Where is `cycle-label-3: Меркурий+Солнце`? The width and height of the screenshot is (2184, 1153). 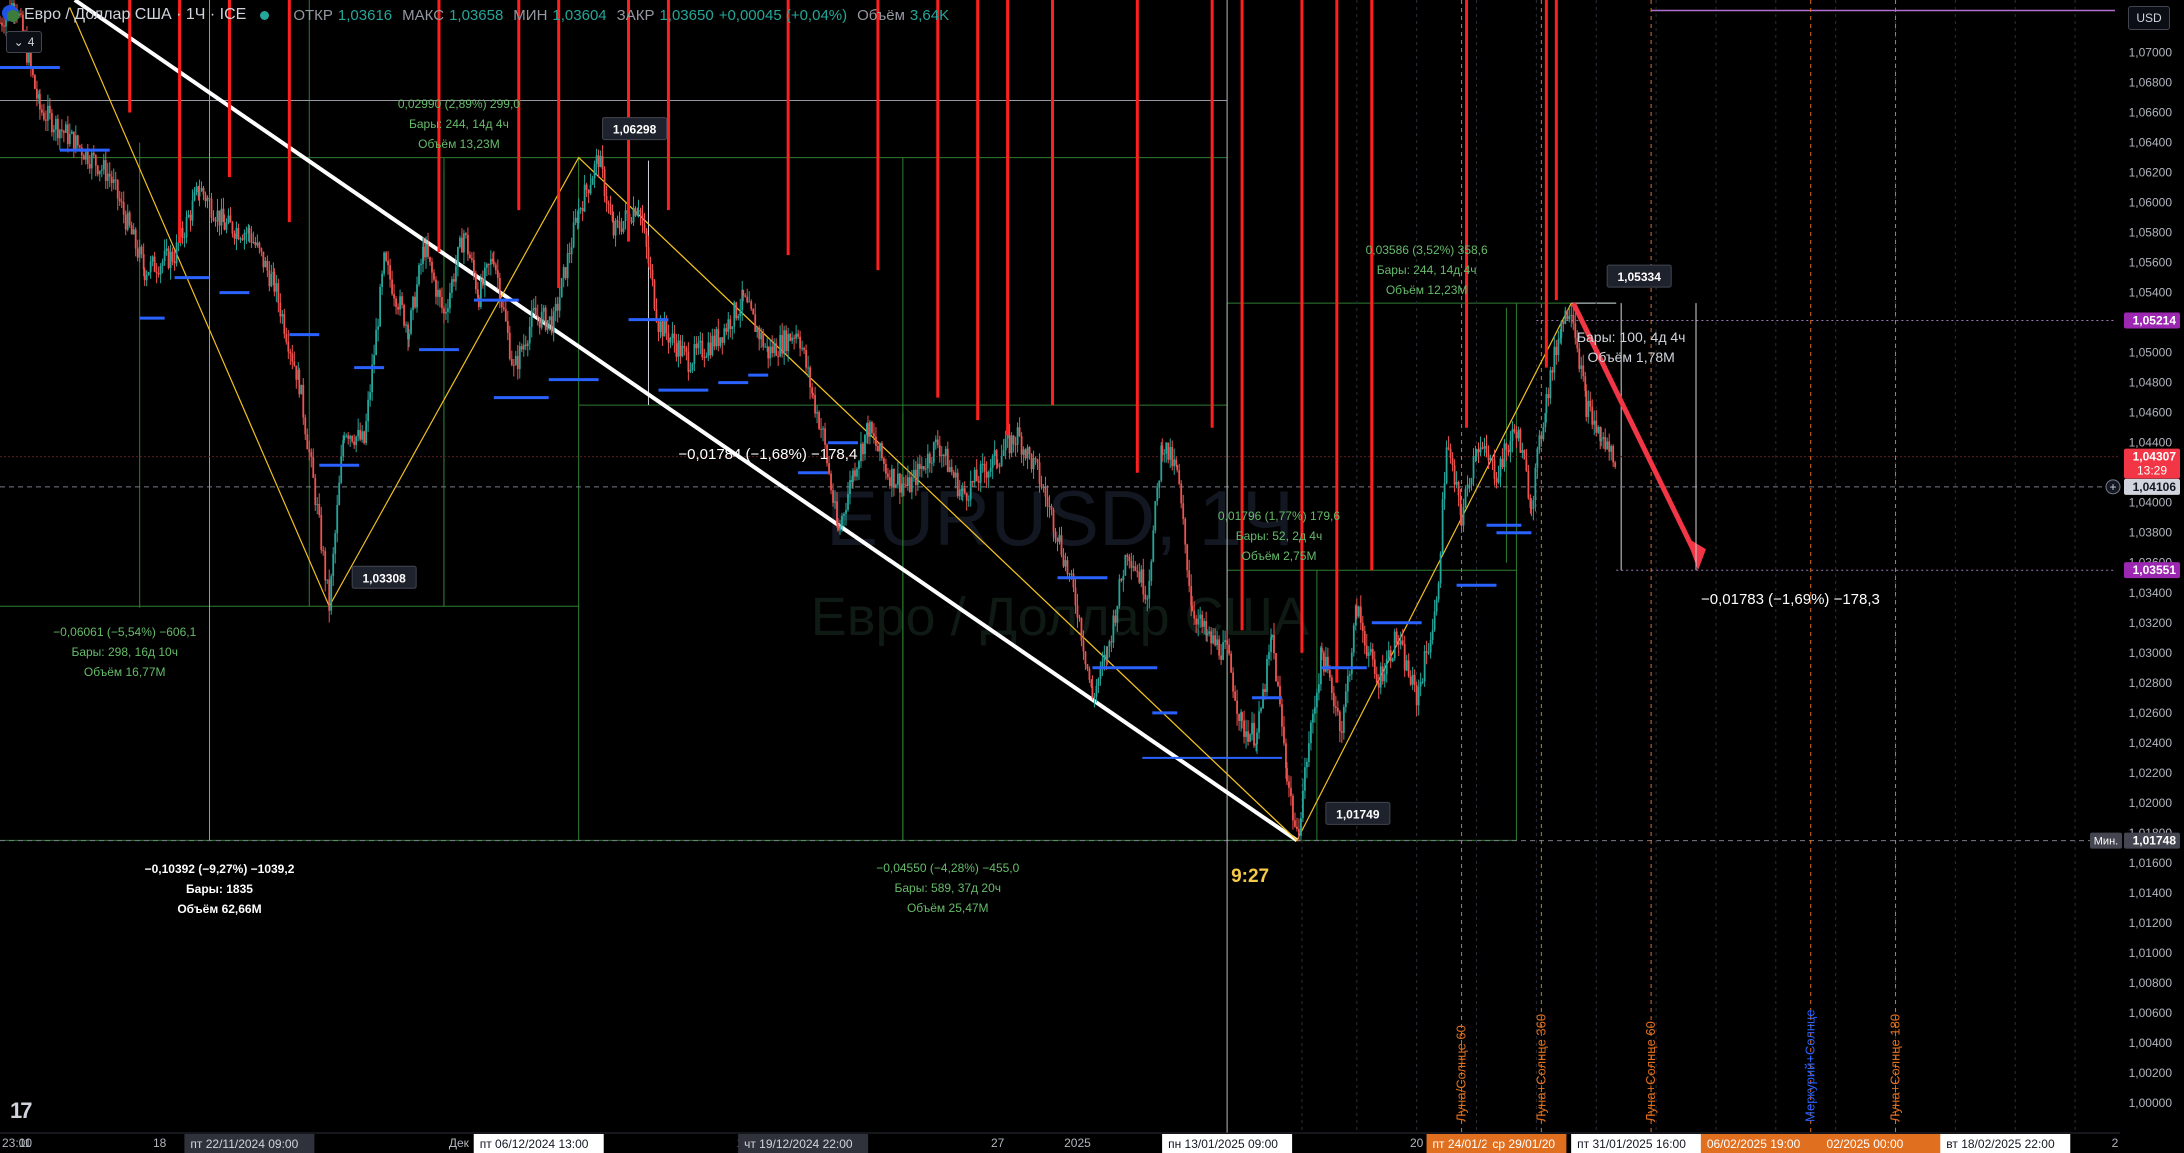
cycle-label-3: Меркурий+Солнце is located at coordinates (1810, 1065).